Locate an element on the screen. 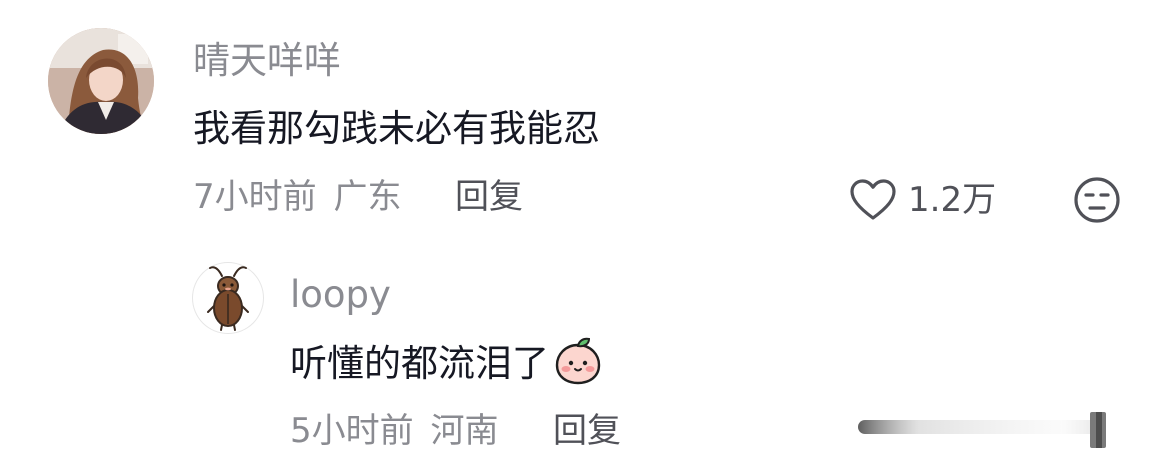  location: 广东 is located at coordinates (367, 197).